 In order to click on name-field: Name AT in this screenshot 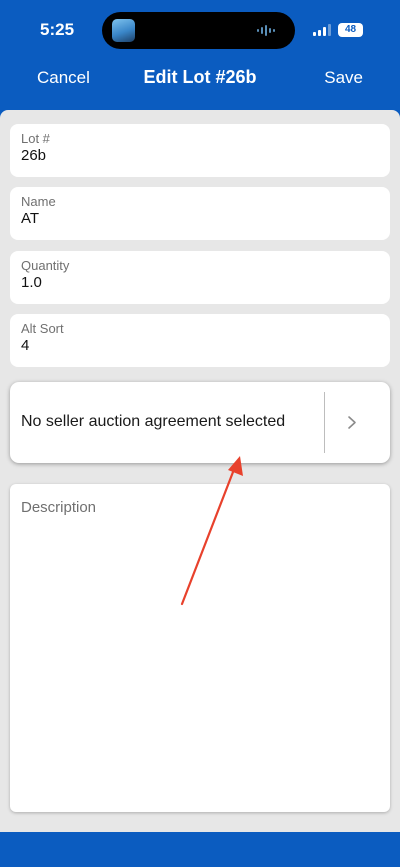, I will do `click(200, 213)`.